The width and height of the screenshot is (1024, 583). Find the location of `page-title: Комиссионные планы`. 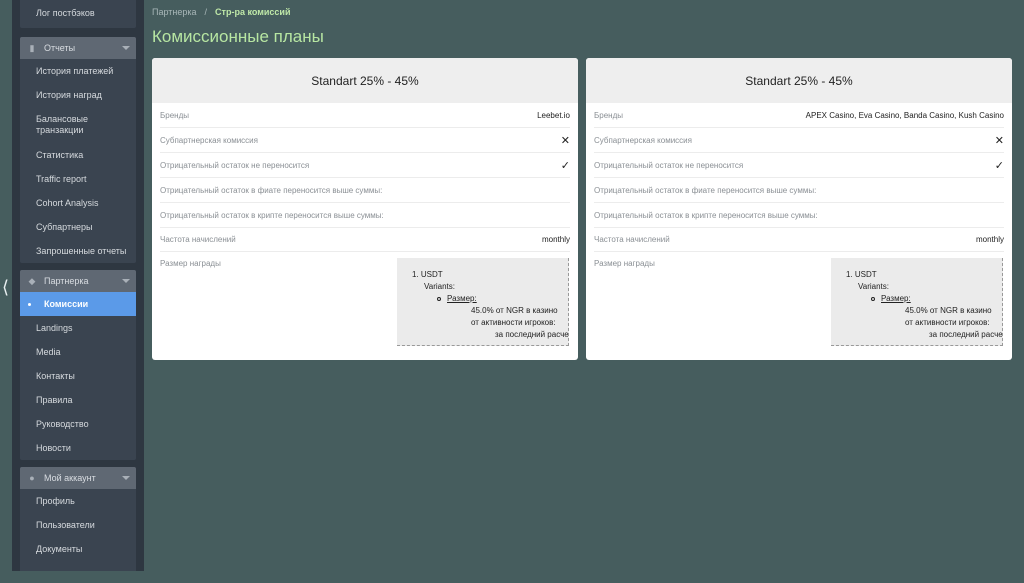

page-title: Комиссионные планы is located at coordinates (238, 36).